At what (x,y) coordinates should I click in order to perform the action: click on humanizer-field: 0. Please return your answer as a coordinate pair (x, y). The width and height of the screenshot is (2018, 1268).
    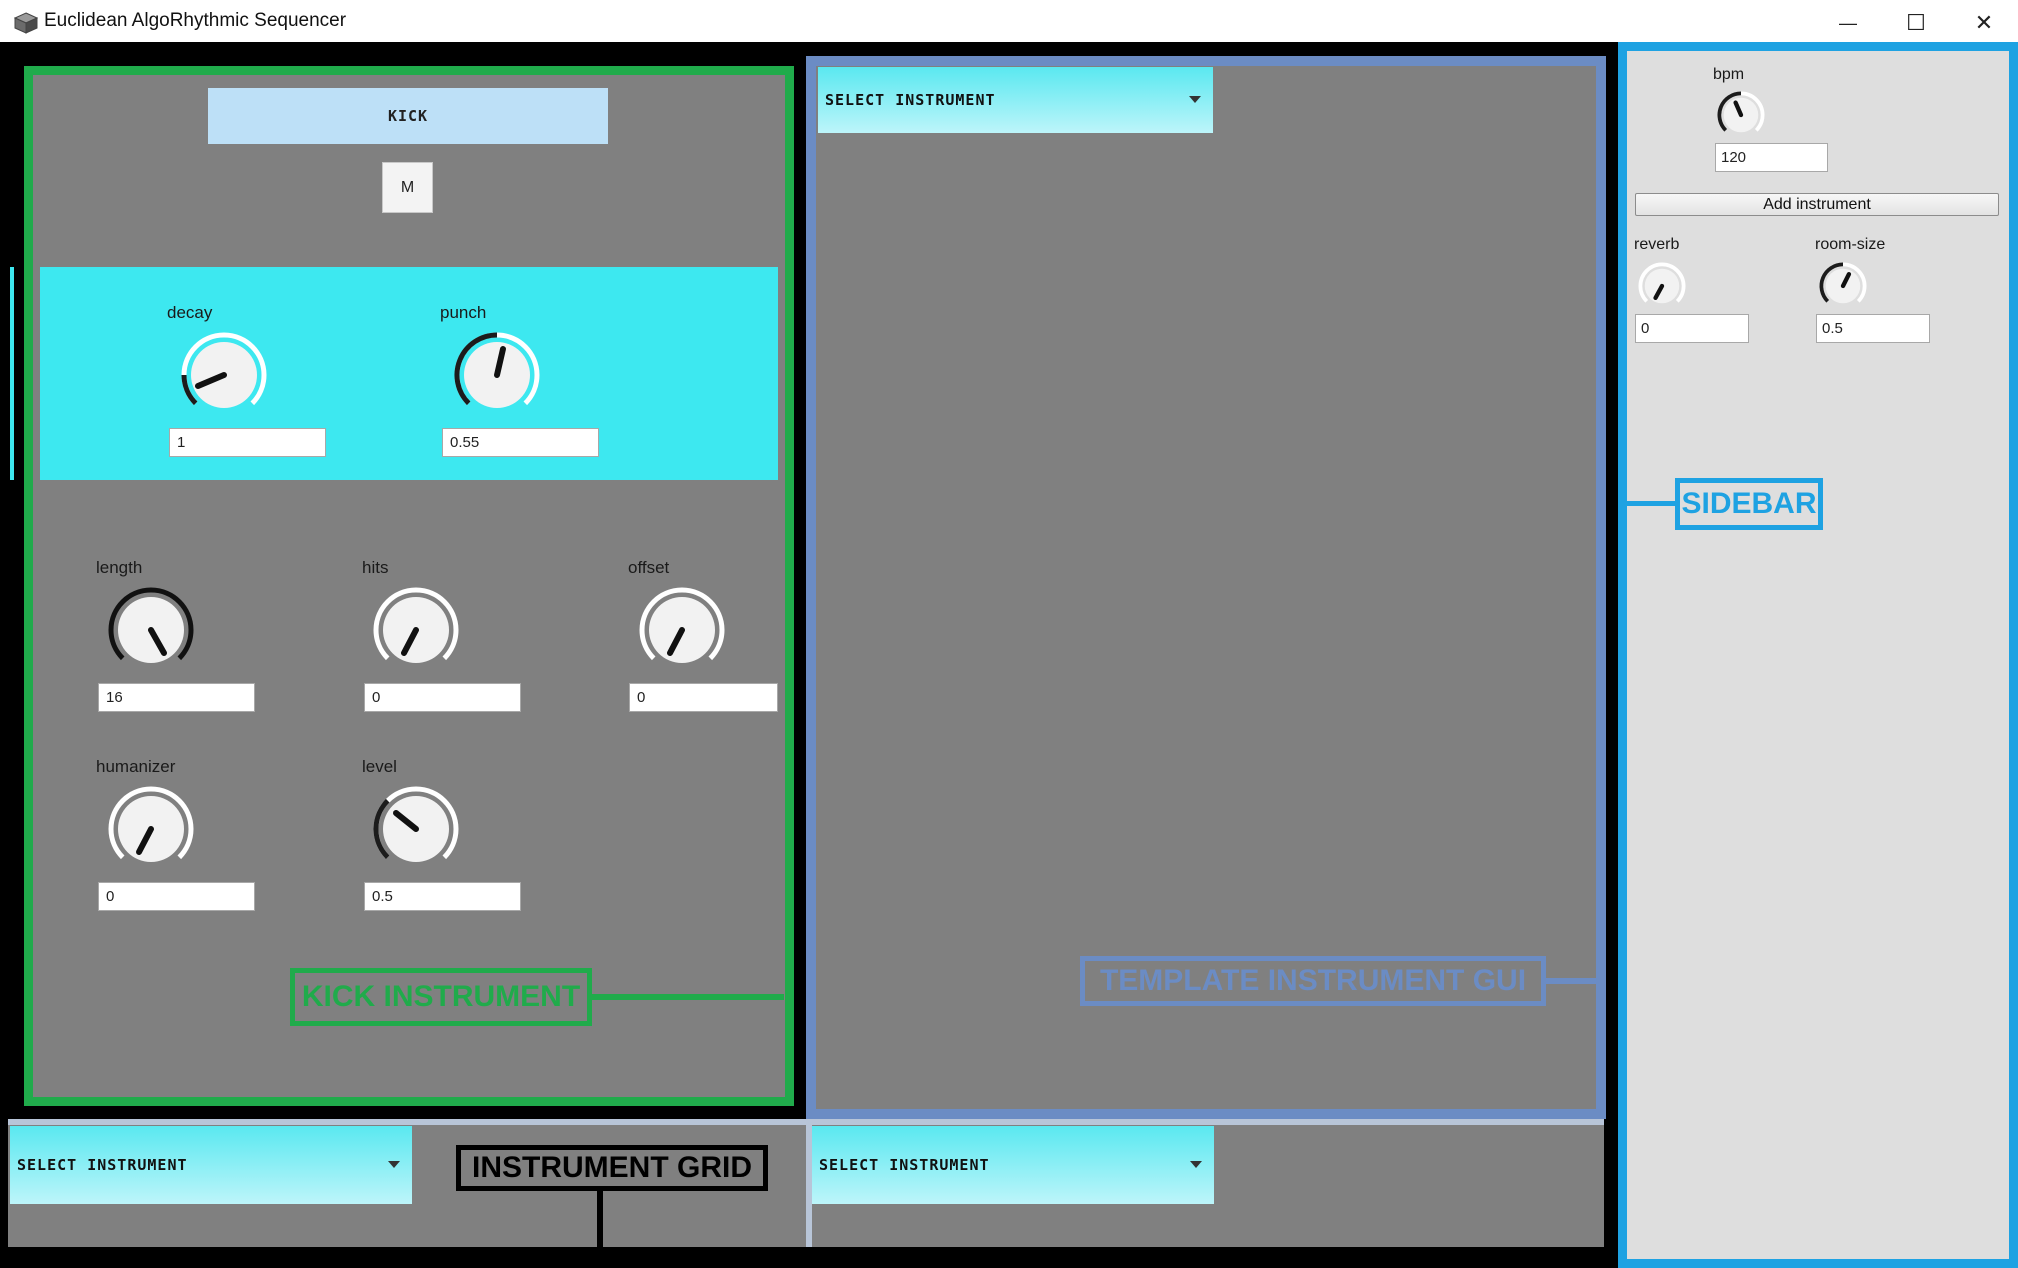
    Looking at the image, I should click on (176, 896).